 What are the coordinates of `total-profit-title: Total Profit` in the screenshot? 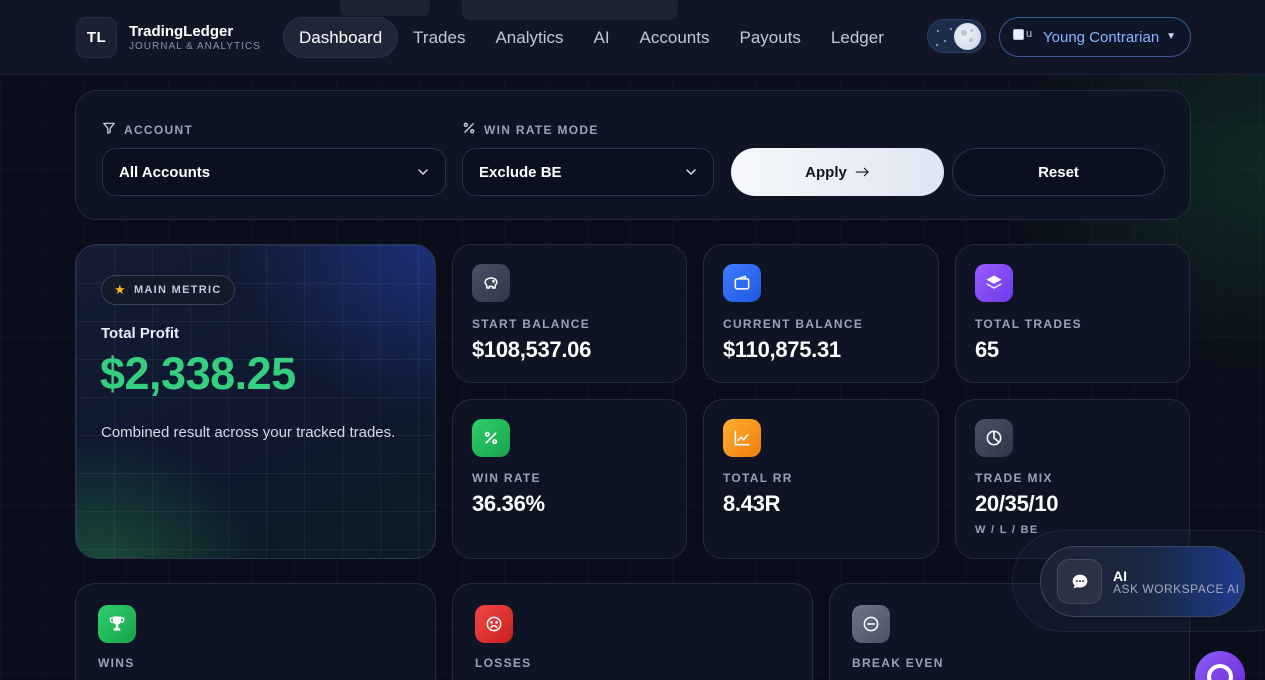 It's located at (140, 333).